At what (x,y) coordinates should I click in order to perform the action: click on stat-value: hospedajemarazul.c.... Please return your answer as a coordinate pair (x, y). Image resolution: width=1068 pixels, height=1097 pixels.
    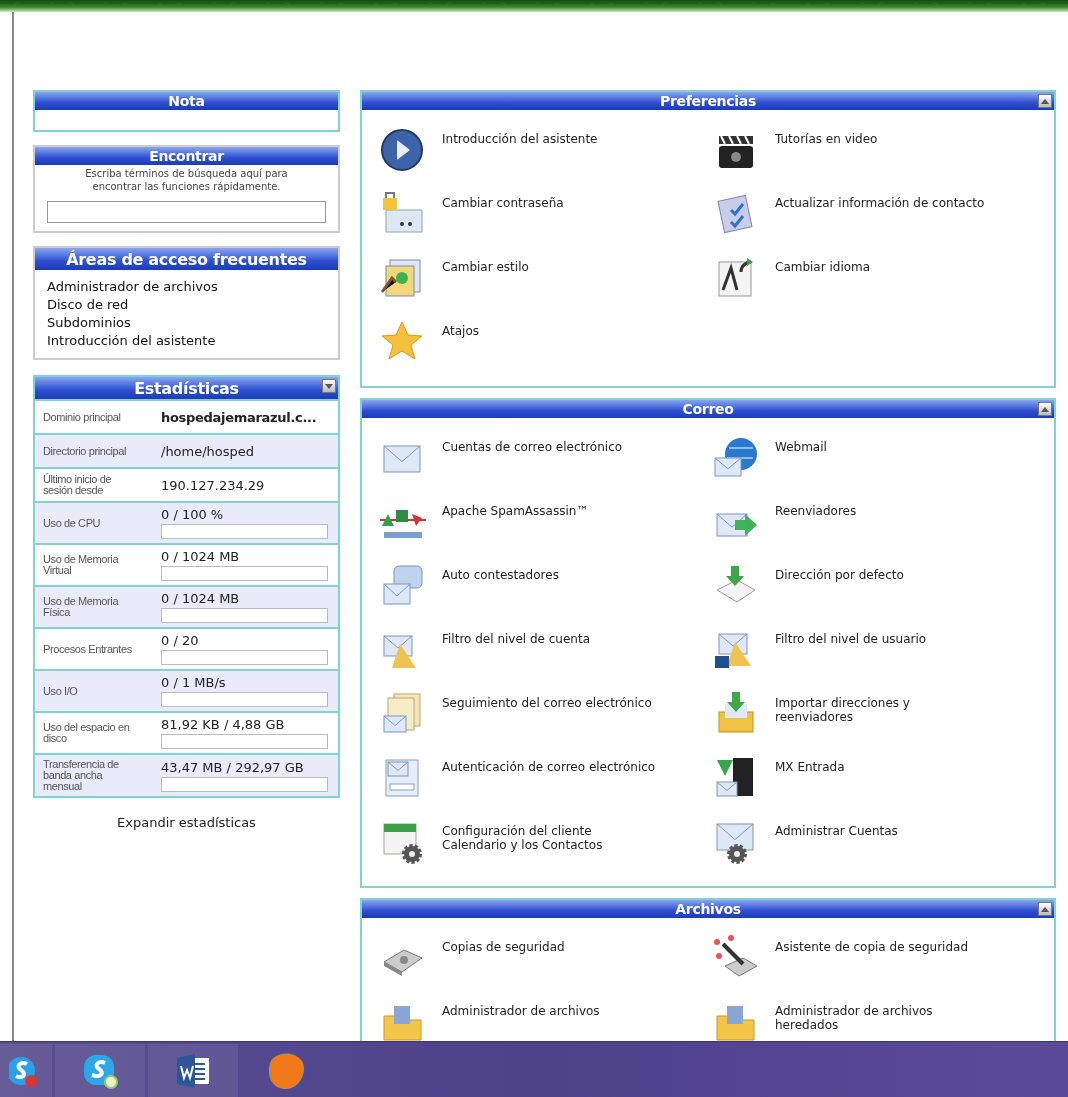
    Looking at the image, I should click on (239, 417).